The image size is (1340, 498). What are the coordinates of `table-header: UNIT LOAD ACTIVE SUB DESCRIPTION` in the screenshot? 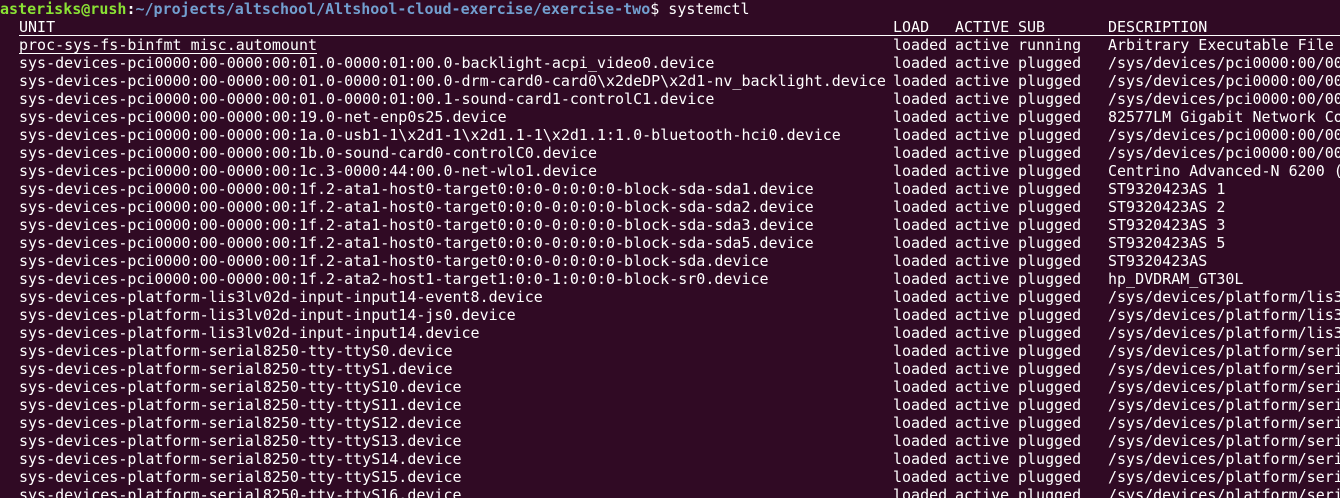 It's located at (603, 27).